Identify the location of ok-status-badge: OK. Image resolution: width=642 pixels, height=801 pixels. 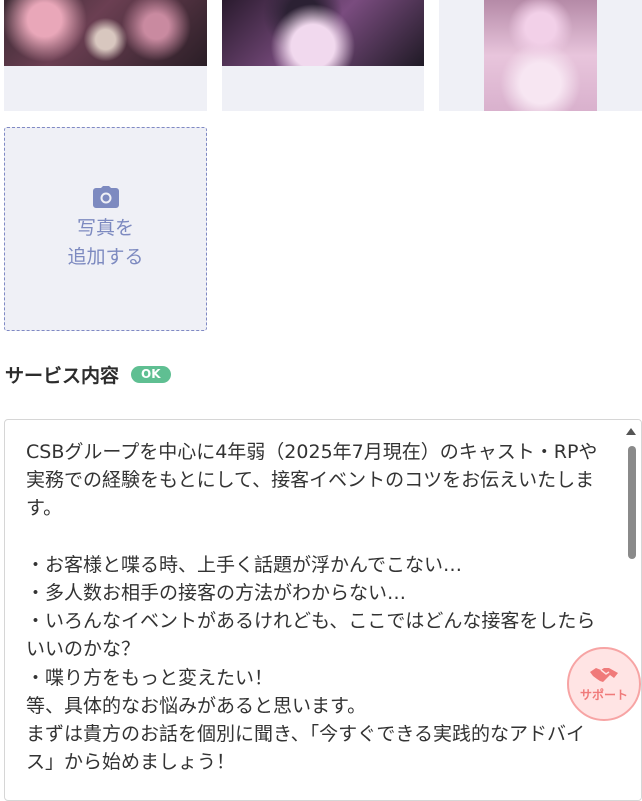
(151, 374).